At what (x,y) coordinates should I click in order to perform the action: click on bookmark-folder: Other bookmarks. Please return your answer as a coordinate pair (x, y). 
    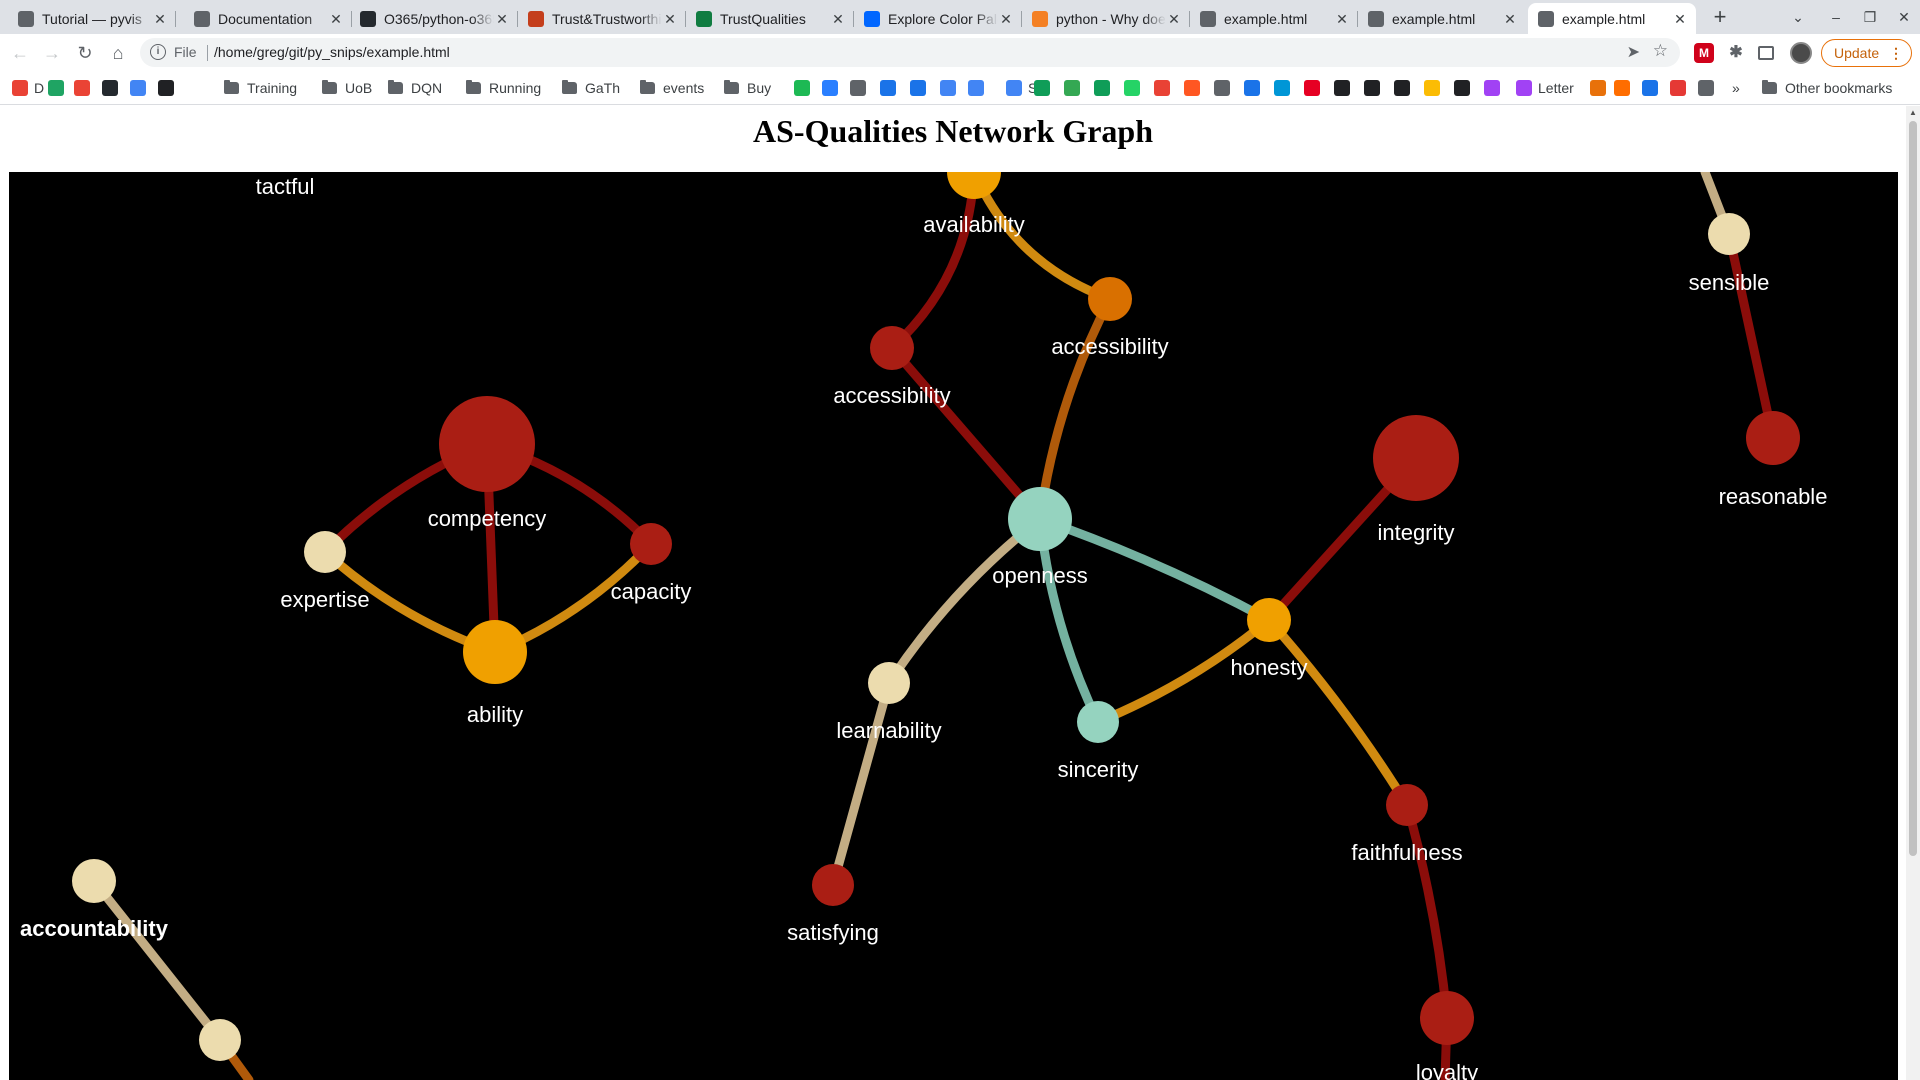
    Looking at the image, I should click on (1827, 88).